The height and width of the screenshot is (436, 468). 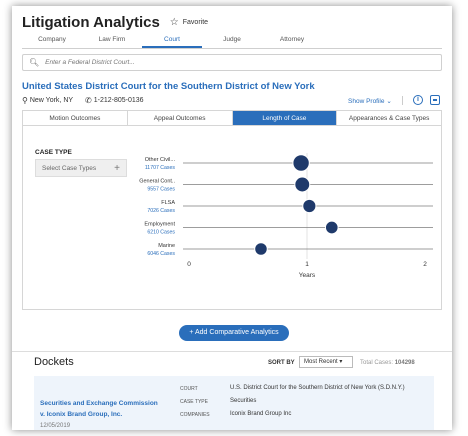 I want to click on category-label: General Cont.., so click(x=157, y=182).